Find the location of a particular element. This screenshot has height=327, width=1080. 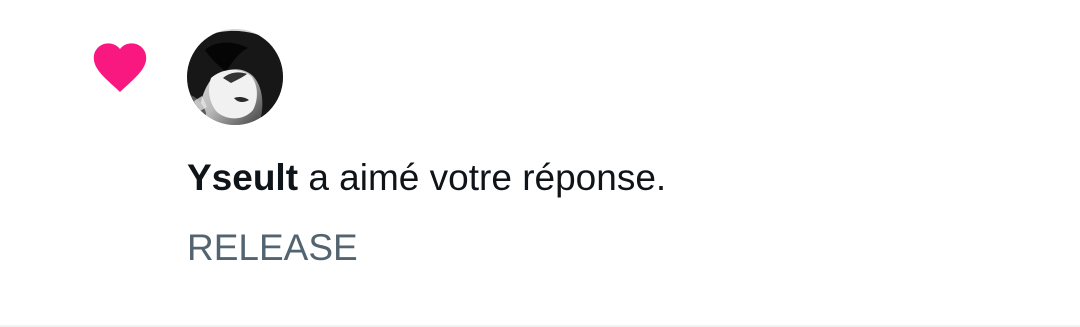

action-text: a aimé votre réponse. is located at coordinates (482, 177).